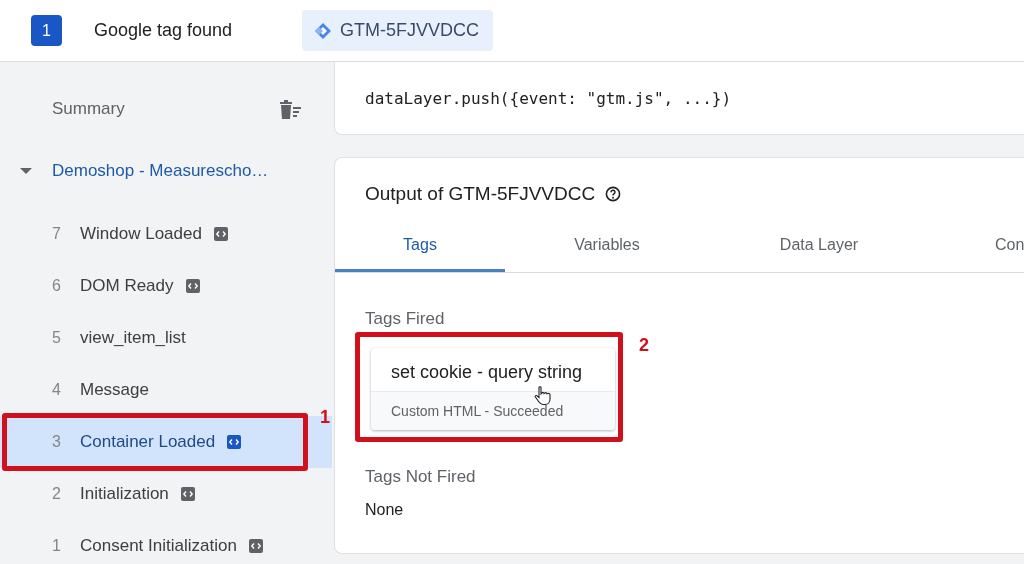 The image size is (1024, 564). Describe the element at coordinates (127, 286) in the screenshot. I see `event-label: DOM Ready` at that location.